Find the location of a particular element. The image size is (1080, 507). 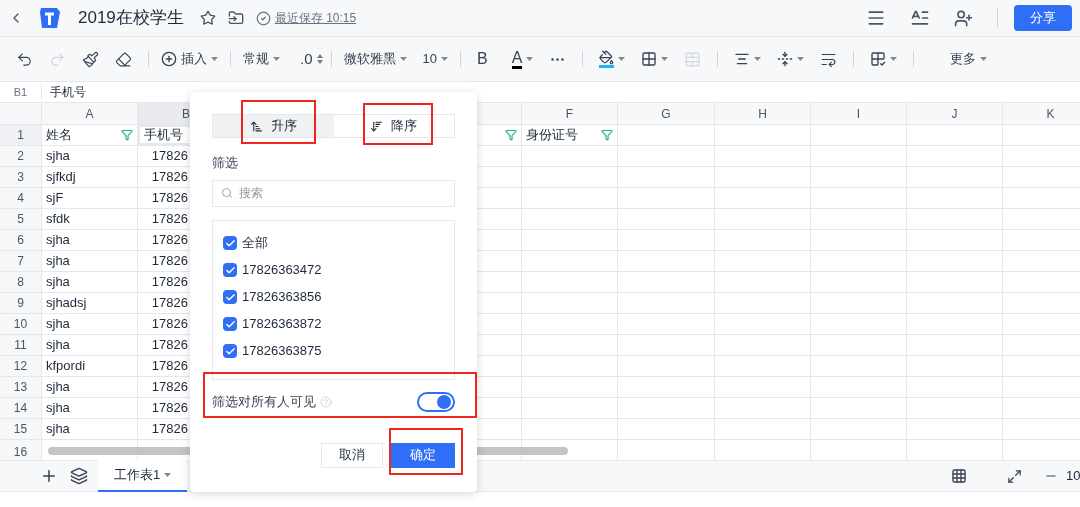

column-header: H is located at coordinates (762, 113).